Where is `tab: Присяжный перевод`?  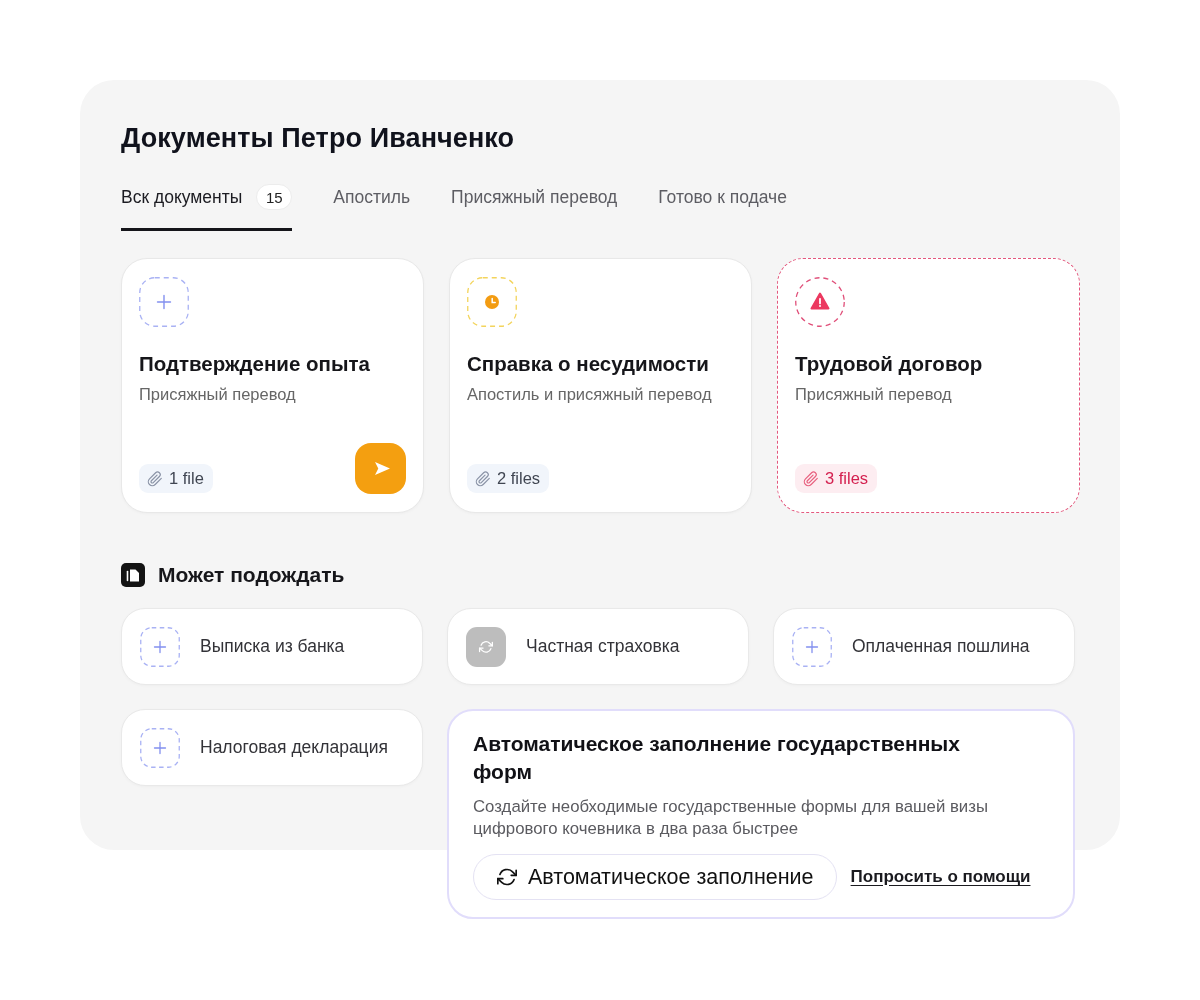 tab: Присяжный перевод is located at coordinates (534, 207).